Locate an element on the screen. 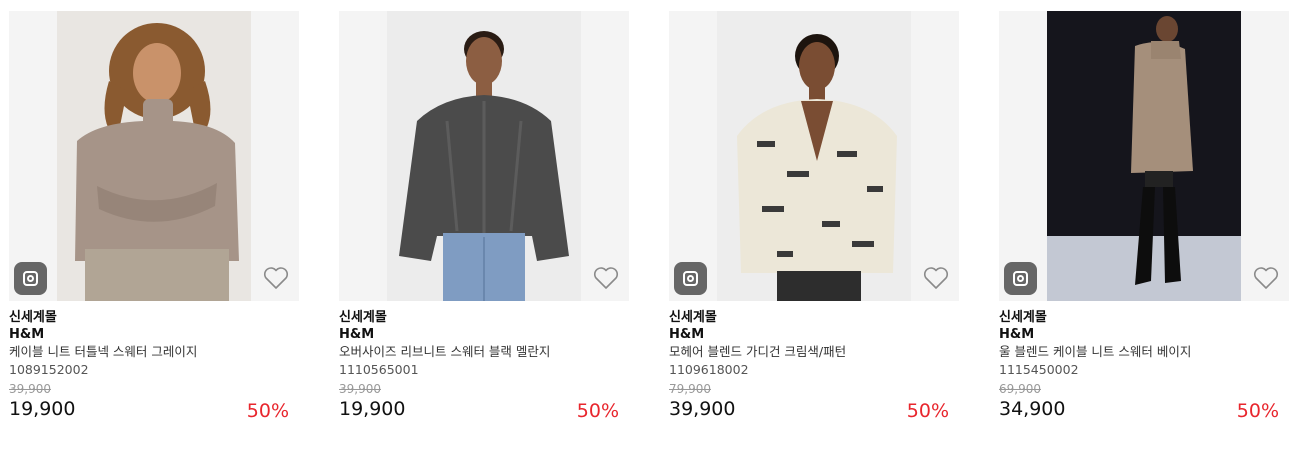 This screenshot has height=454, width=1298. product-code: 1115450002 is located at coordinates (1039, 369).